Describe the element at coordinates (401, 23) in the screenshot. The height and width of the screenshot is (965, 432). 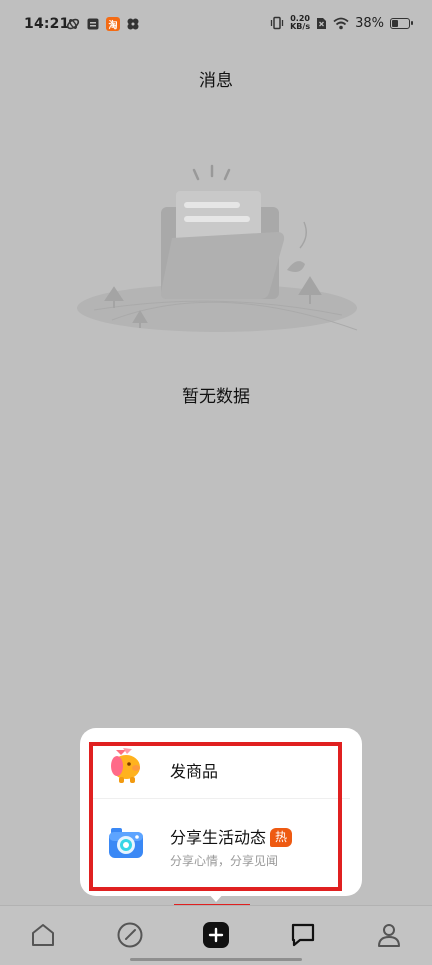
I see `battery-icon` at that location.